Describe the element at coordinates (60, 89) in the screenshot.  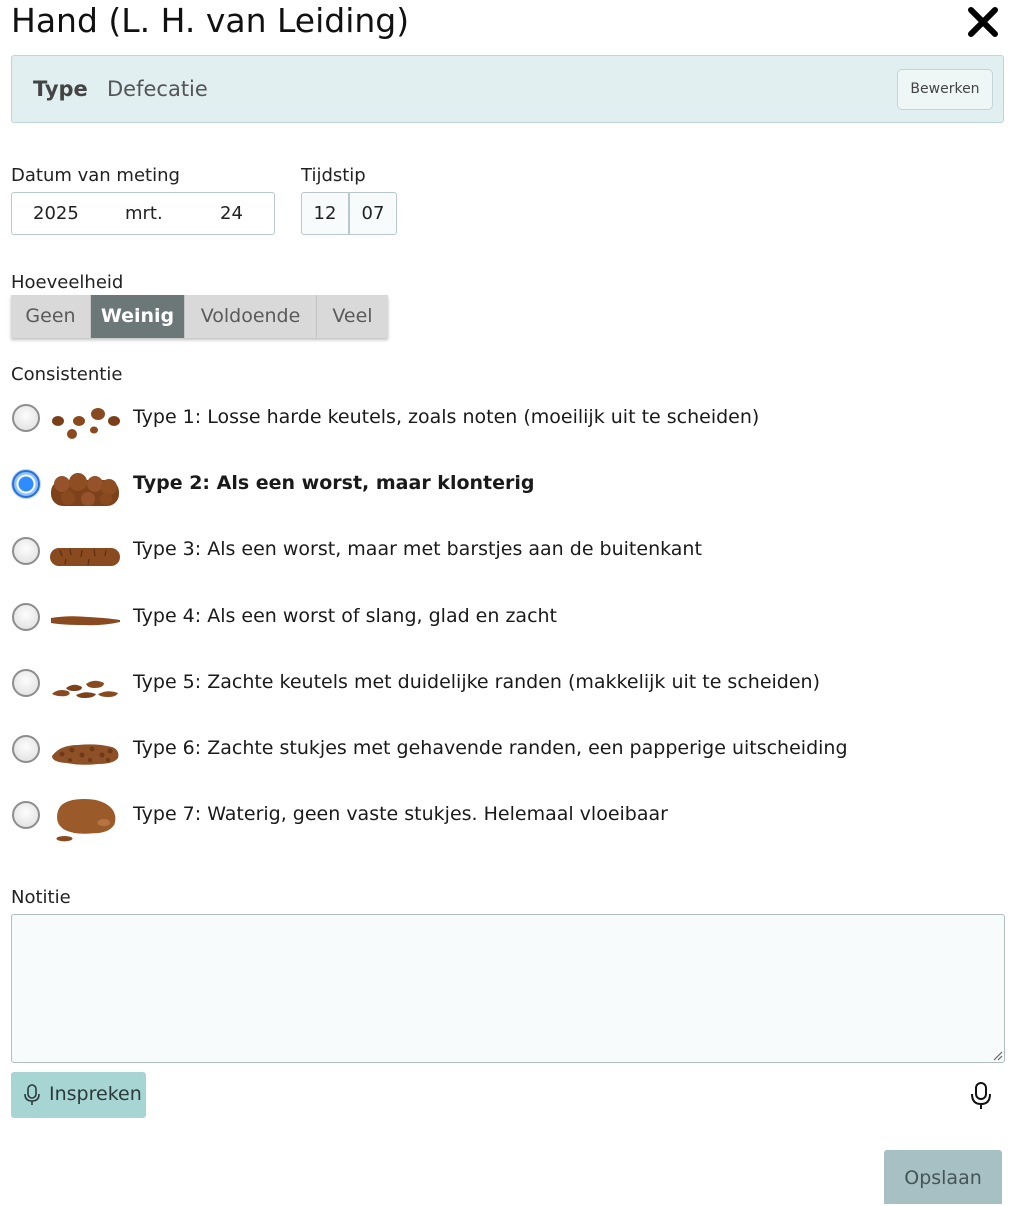
I see `type-label: Type` at that location.